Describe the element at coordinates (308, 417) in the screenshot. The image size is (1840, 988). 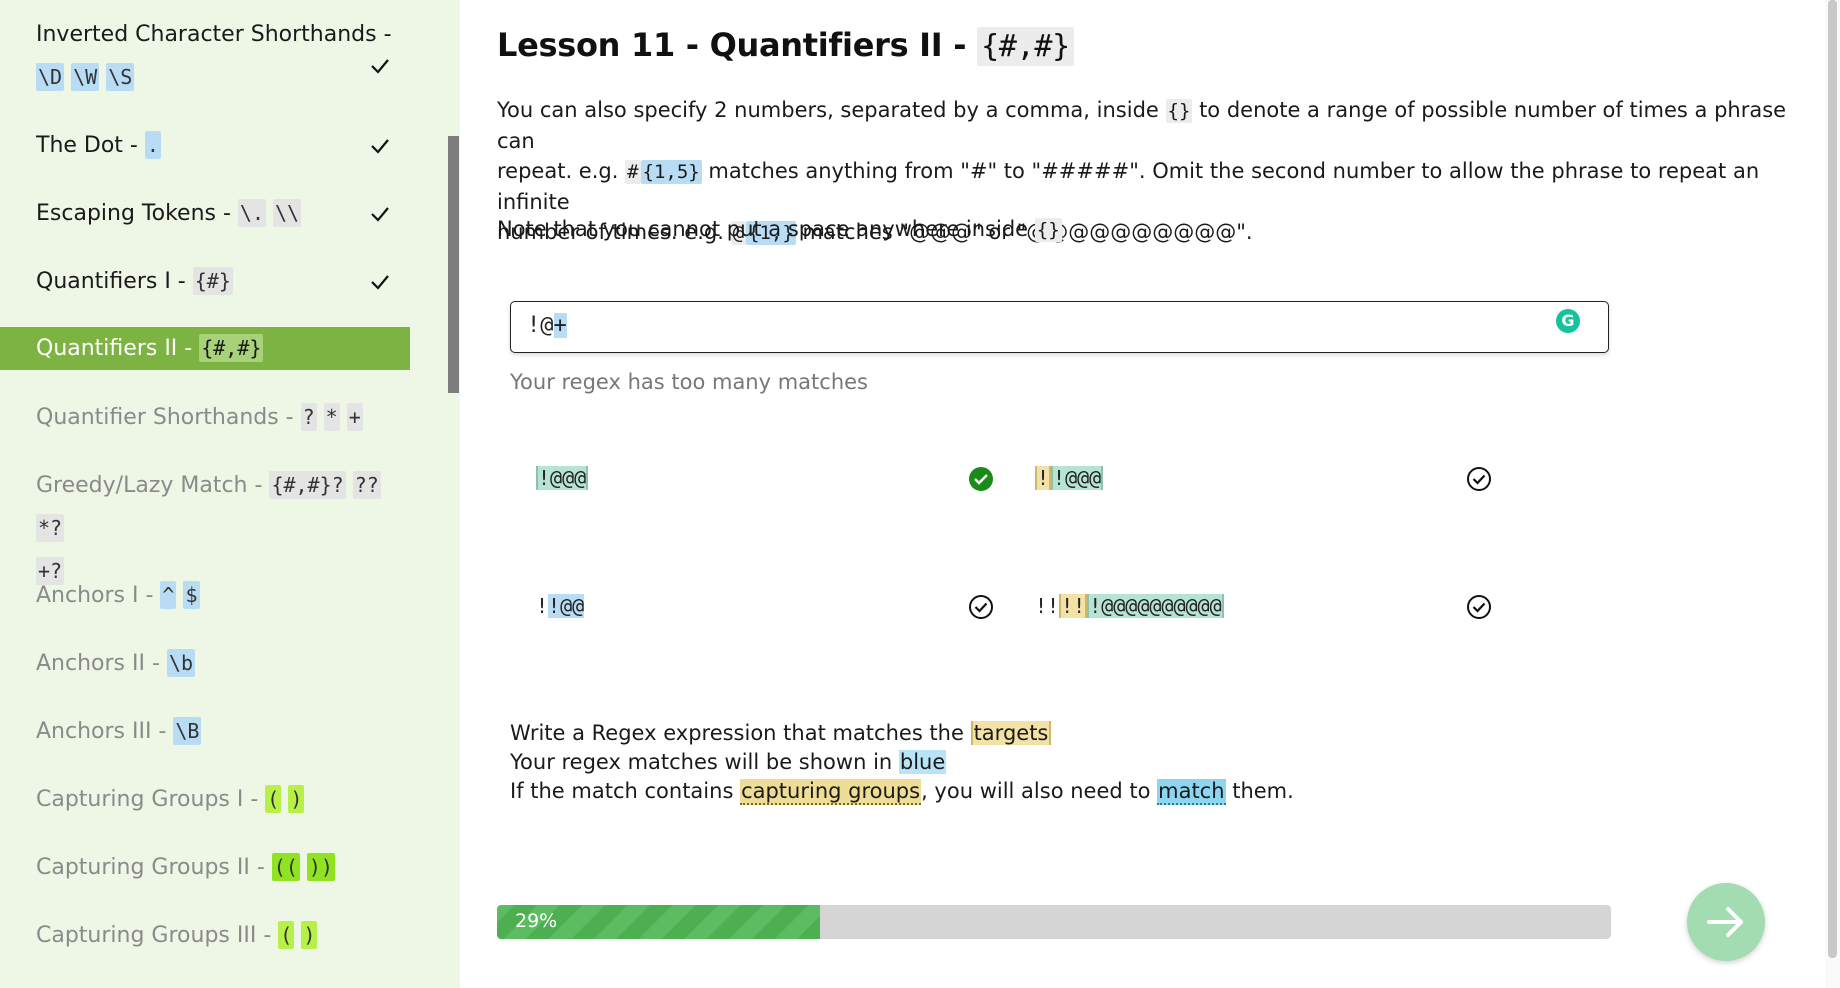
I see `code-token: ?` at that location.